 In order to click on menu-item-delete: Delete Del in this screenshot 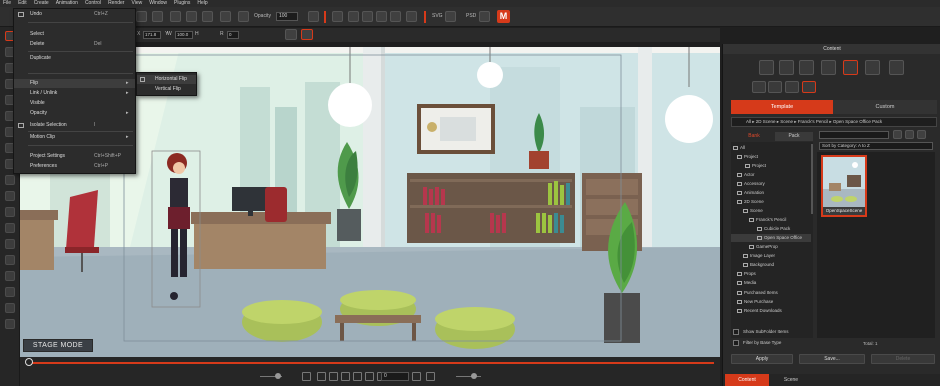, I will do `click(74, 44)`.